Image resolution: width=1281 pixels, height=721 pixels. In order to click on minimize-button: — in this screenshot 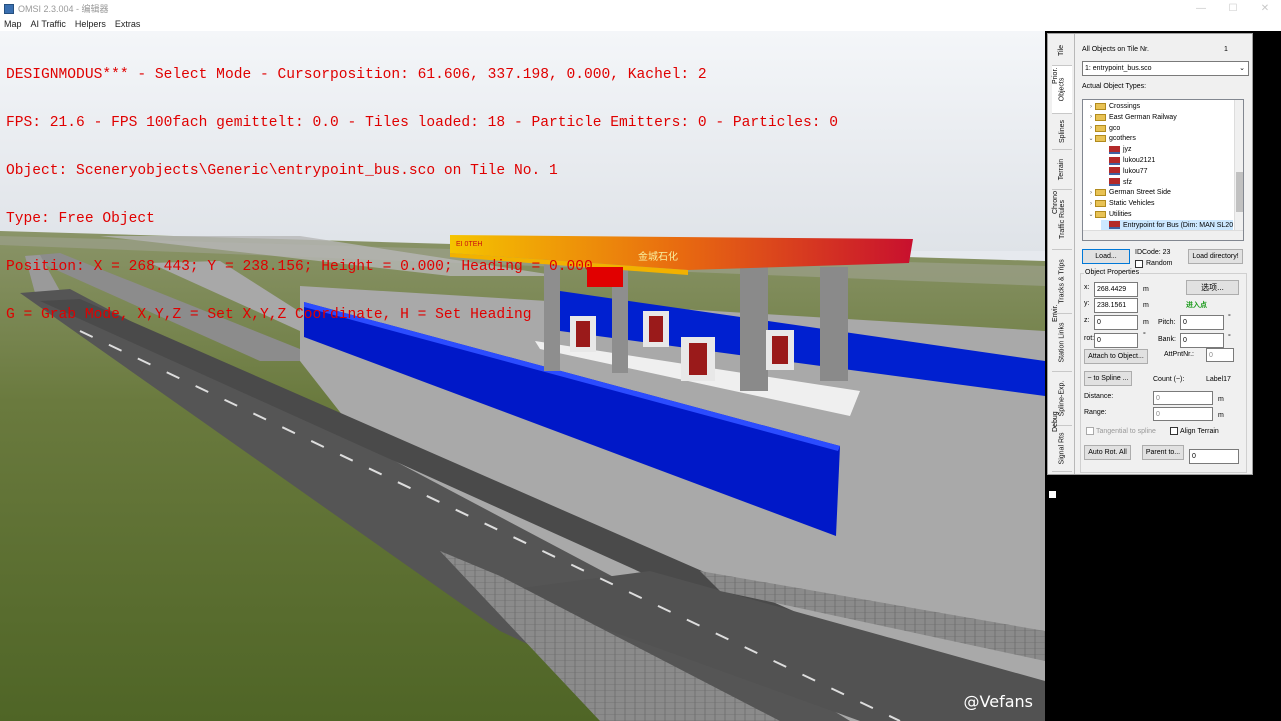, I will do `click(1201, 8)`.